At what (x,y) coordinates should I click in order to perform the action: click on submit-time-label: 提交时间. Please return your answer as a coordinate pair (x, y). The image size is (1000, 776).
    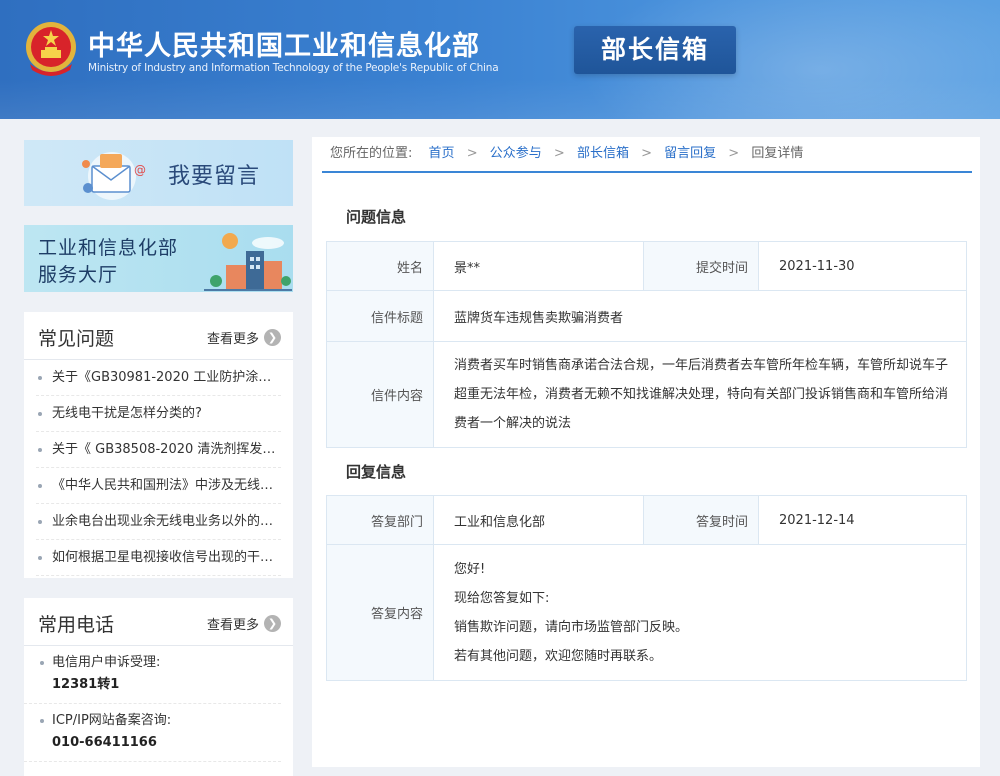
    Looking at the image, I should click on (701, 266).